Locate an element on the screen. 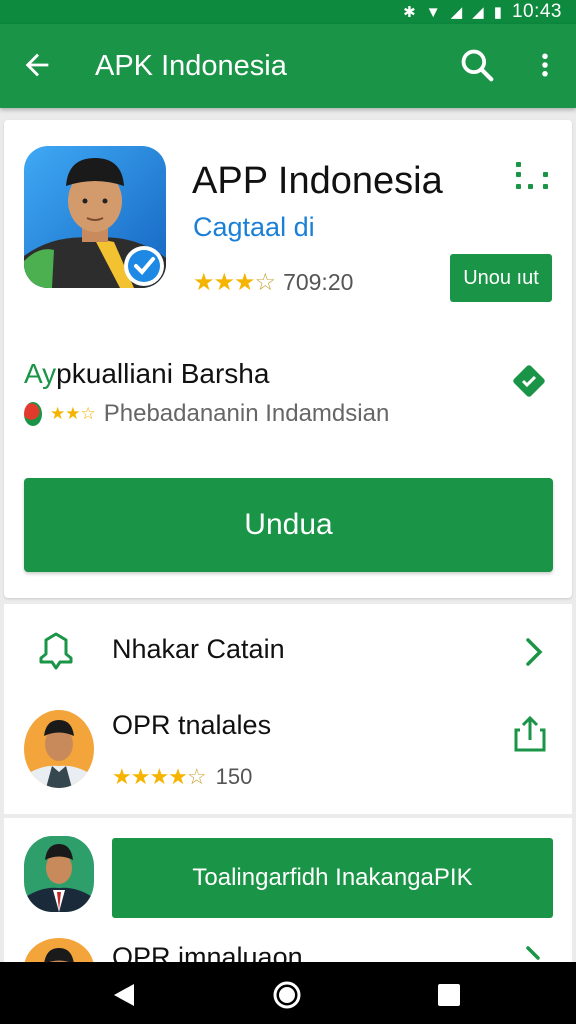 This screenshot has width=576, height=1024. back-arrow-icon is located at coordinates (37, 65).